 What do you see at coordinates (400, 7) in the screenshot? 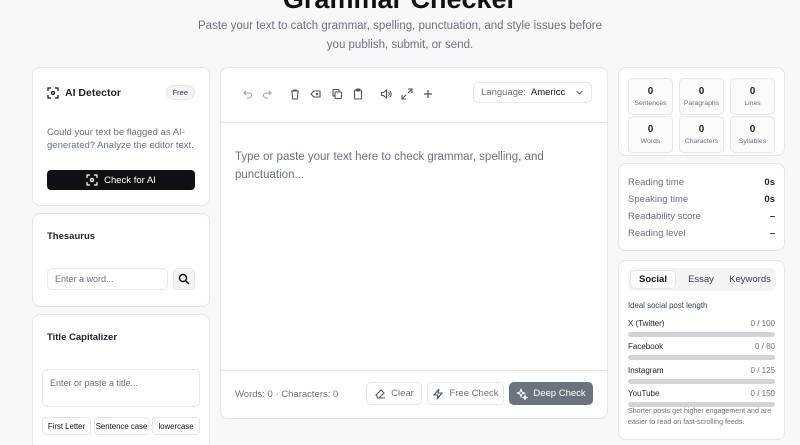
I see `page-title: Grammar Checker` at bounding box center [400, 7].